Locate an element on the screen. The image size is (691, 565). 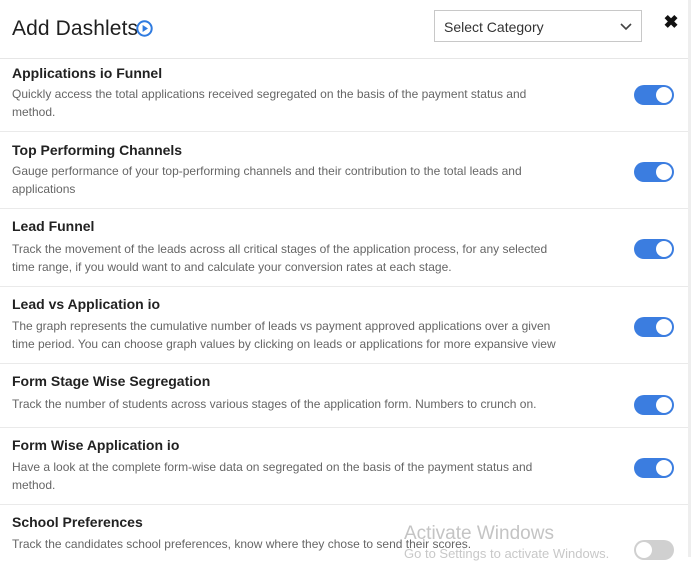
dashlet-title: Lead Funnel is located at coordinates (53, 226).